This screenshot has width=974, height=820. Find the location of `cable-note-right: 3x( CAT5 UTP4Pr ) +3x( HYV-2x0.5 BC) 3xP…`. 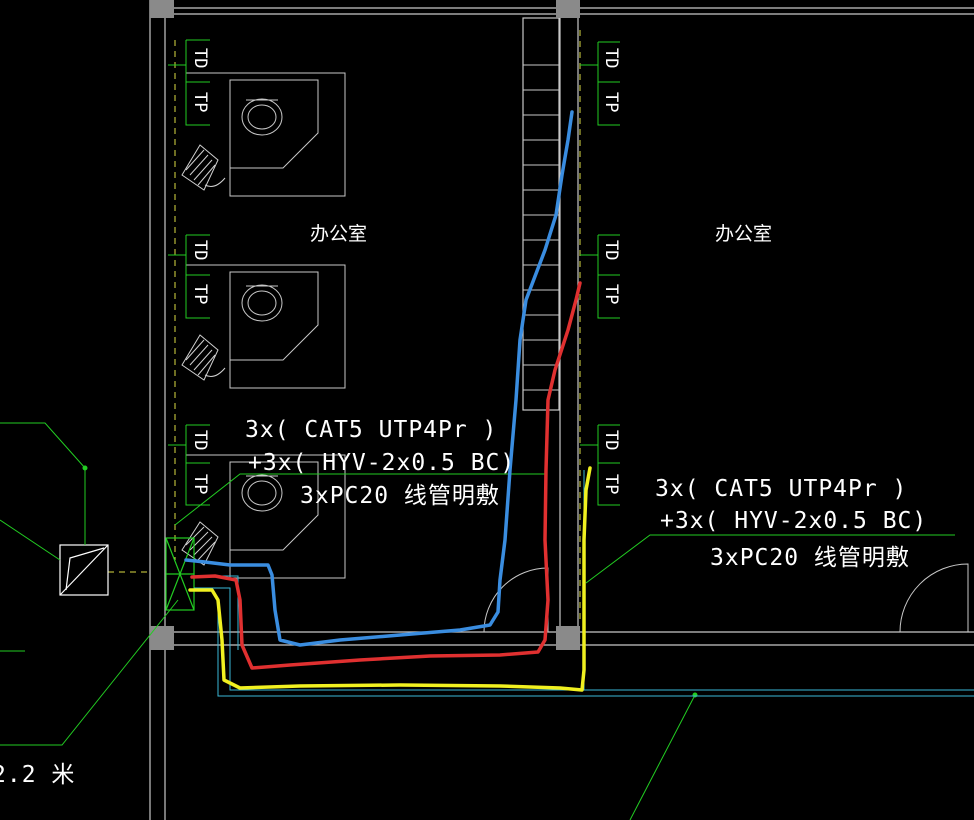

cable-note-right: 3x( CAT5 UTP4Pr ) +3x( HYV-2x0.5 BC) 3xP… is located at coordinates (791, 523).